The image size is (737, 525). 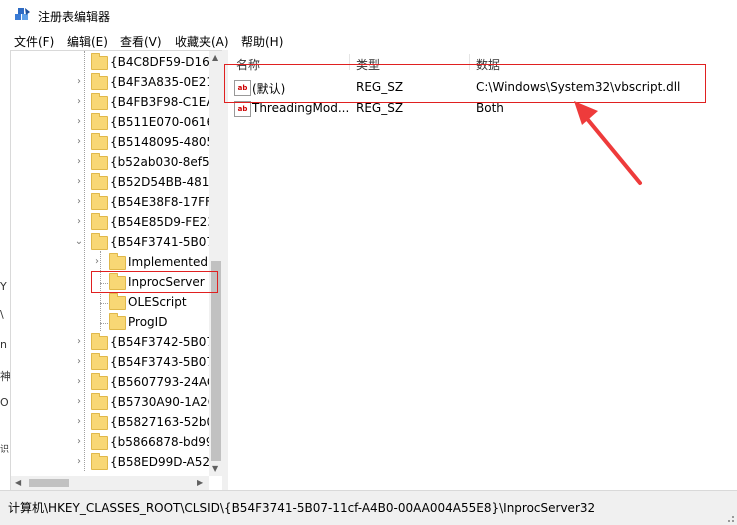 I want to click on tree-item: › {B4F3A835-0E21, so click(x=112, y=83).